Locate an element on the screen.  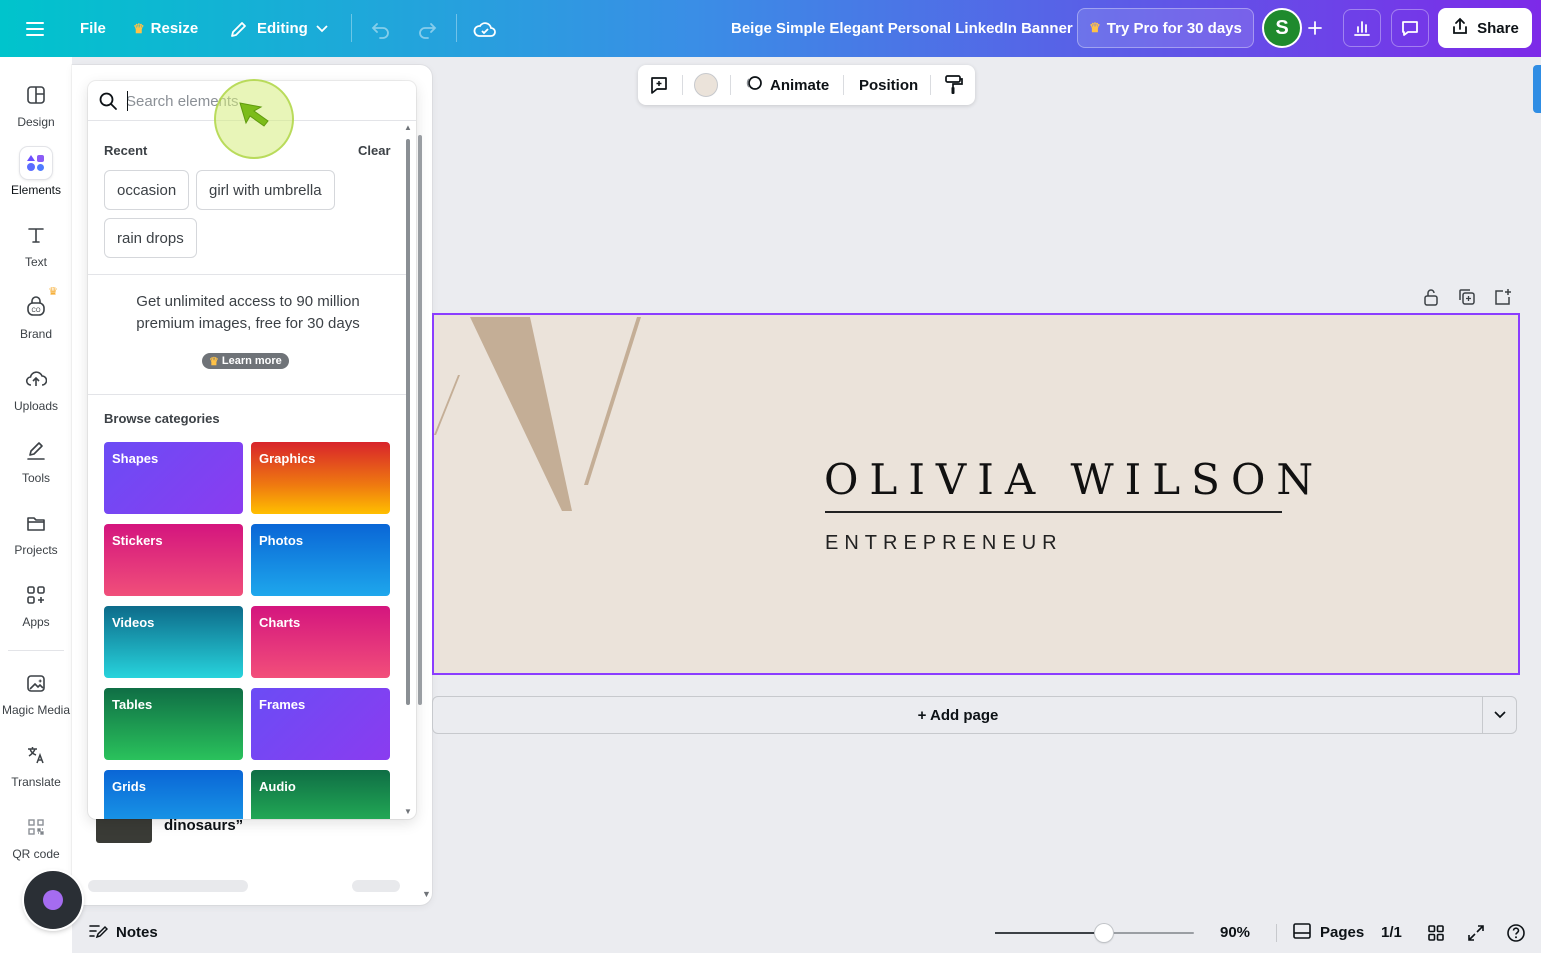
assistant-button is located at coordinates (53, 900).